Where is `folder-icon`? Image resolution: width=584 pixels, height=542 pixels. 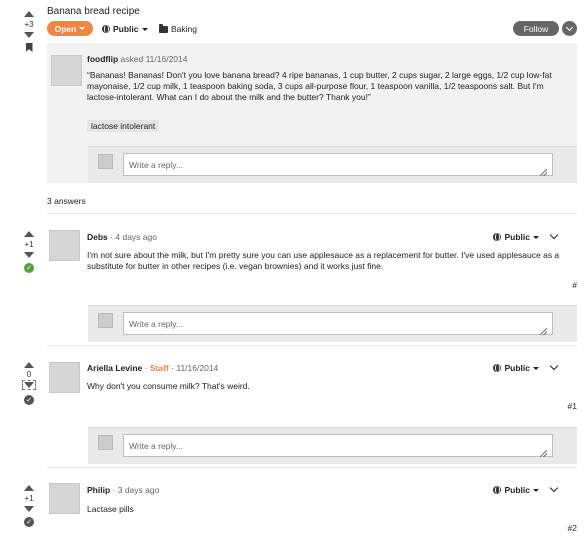
folder-icon is located at coordinates (163, 28).